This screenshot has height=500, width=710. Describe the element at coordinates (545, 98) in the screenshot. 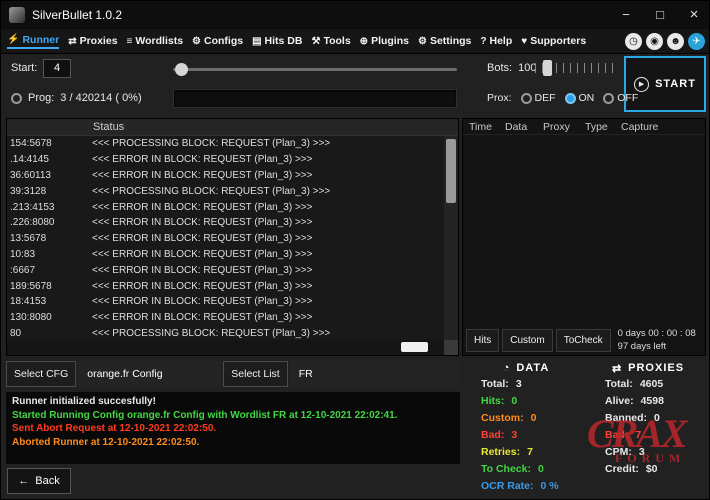

I see `prox-option-label: DEF` at that location.